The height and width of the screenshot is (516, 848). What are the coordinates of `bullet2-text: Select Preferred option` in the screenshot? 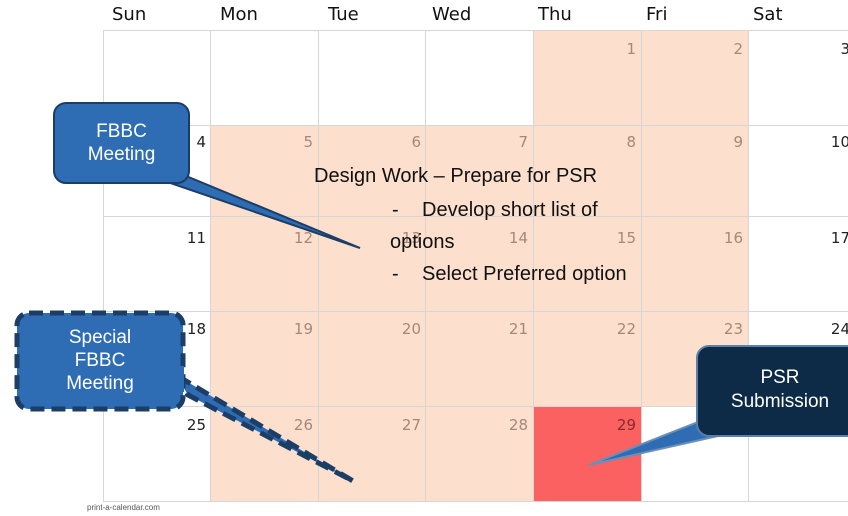 It's located at (524, 274).